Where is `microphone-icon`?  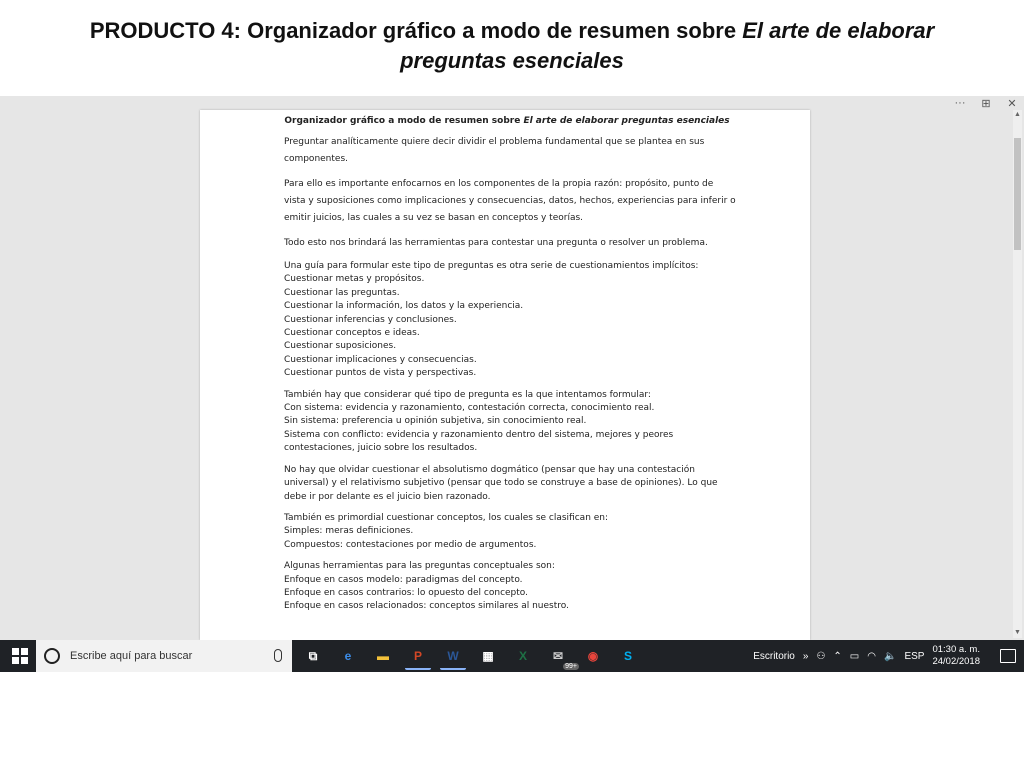 microphone-icon is located at coordinates (278, 655).